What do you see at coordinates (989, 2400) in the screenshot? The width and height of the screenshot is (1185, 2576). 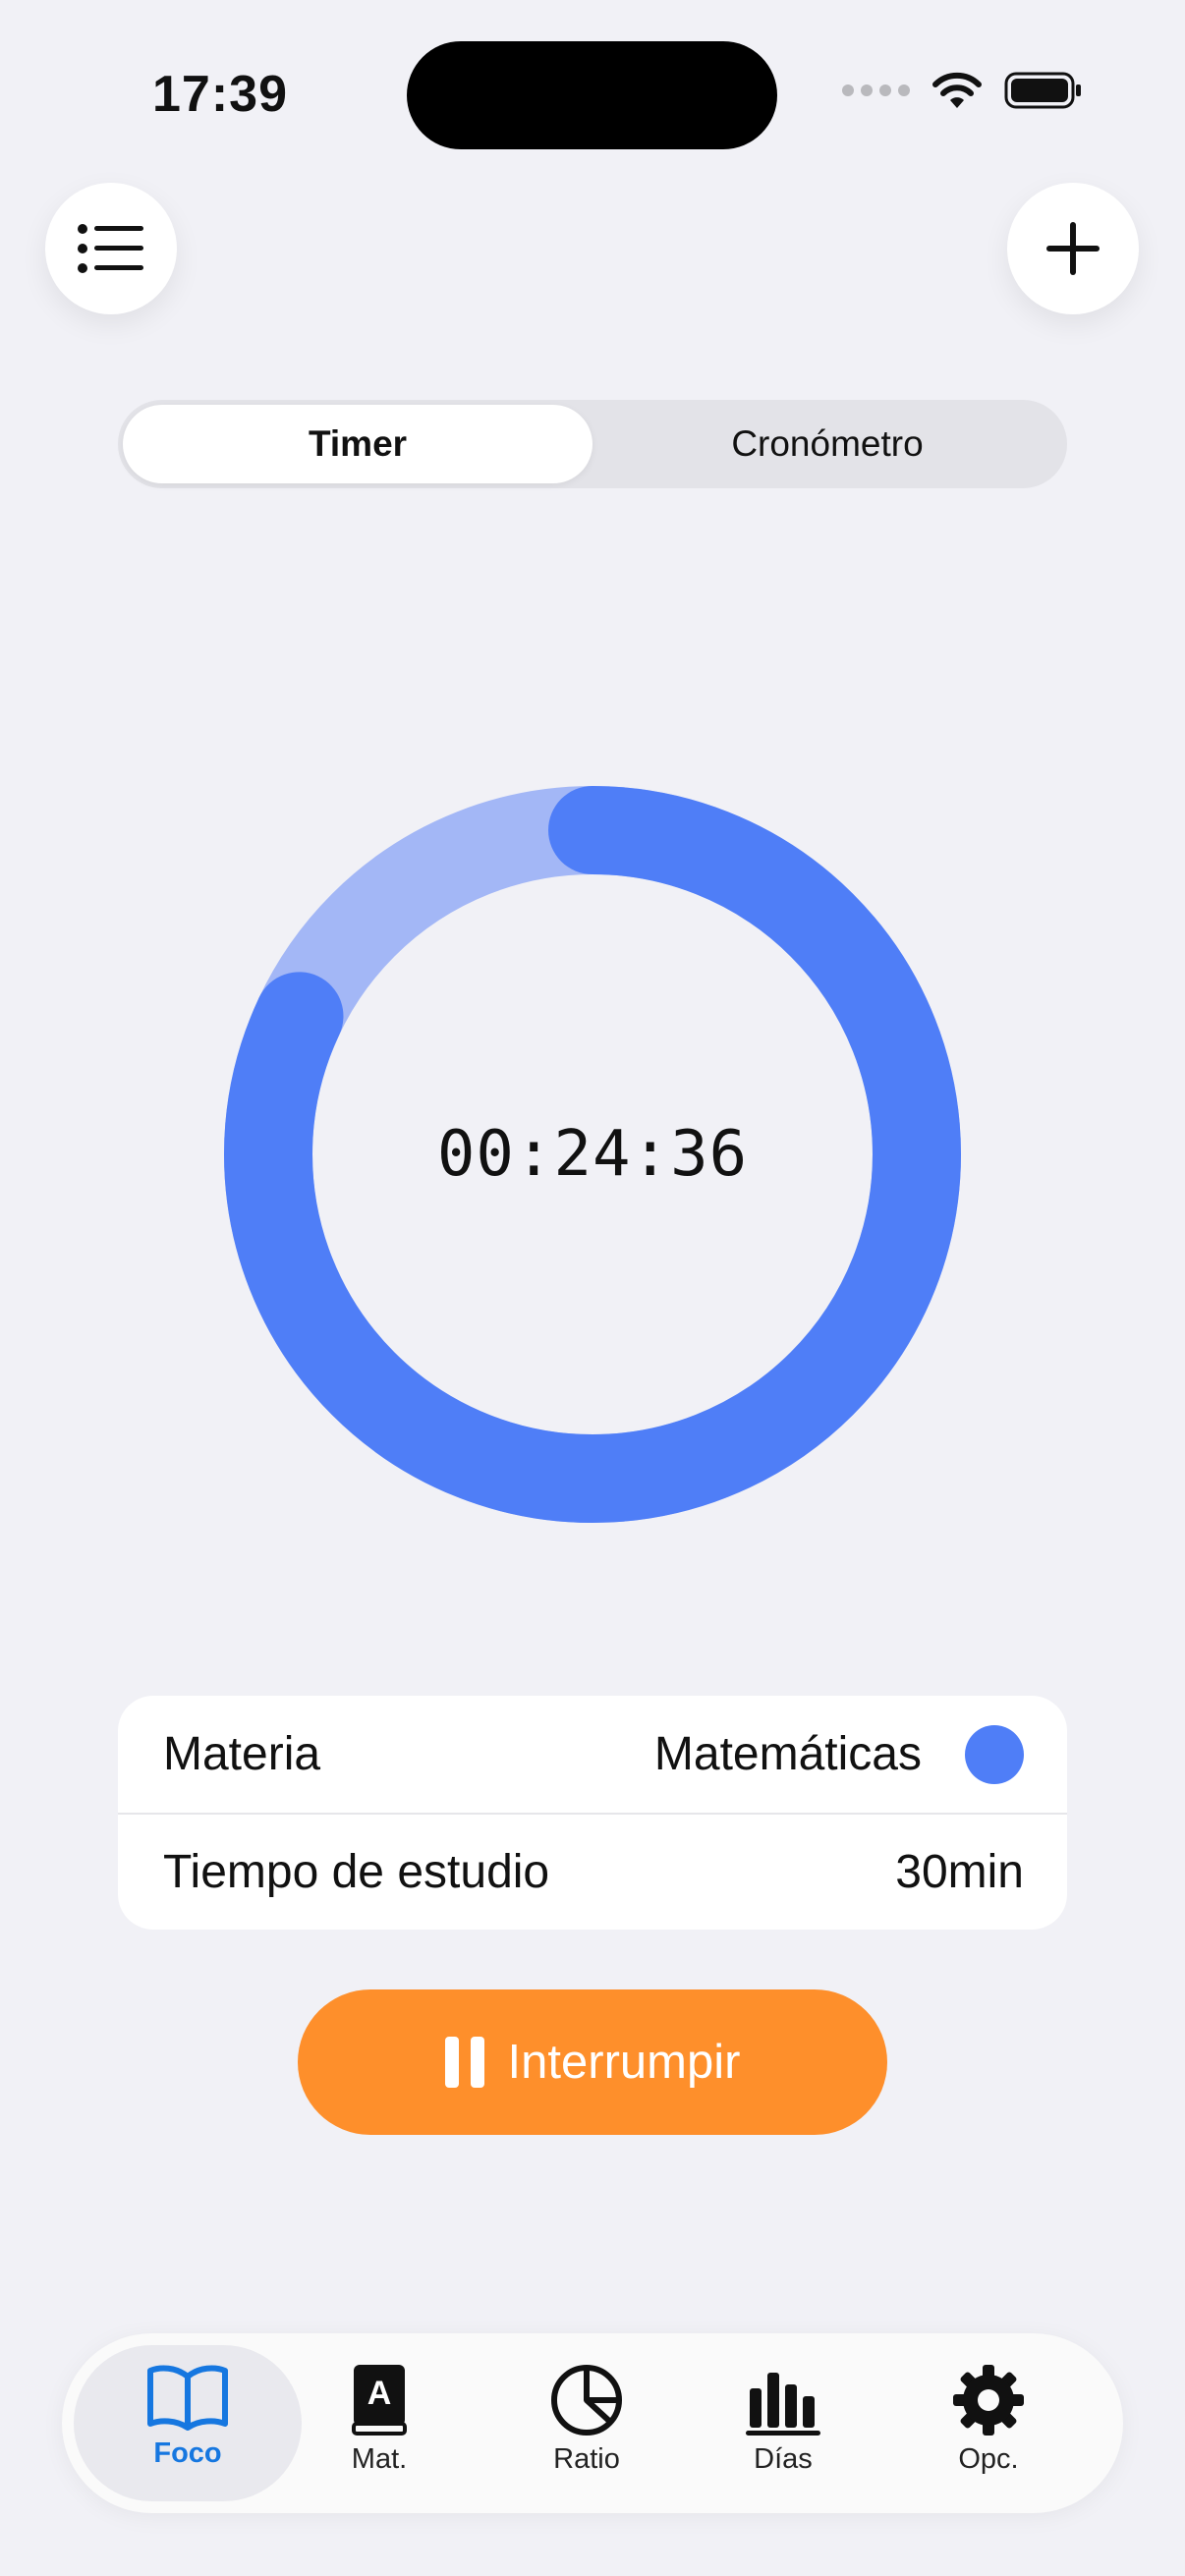 I see `gear-icon` at bounding box center [989, 2400].